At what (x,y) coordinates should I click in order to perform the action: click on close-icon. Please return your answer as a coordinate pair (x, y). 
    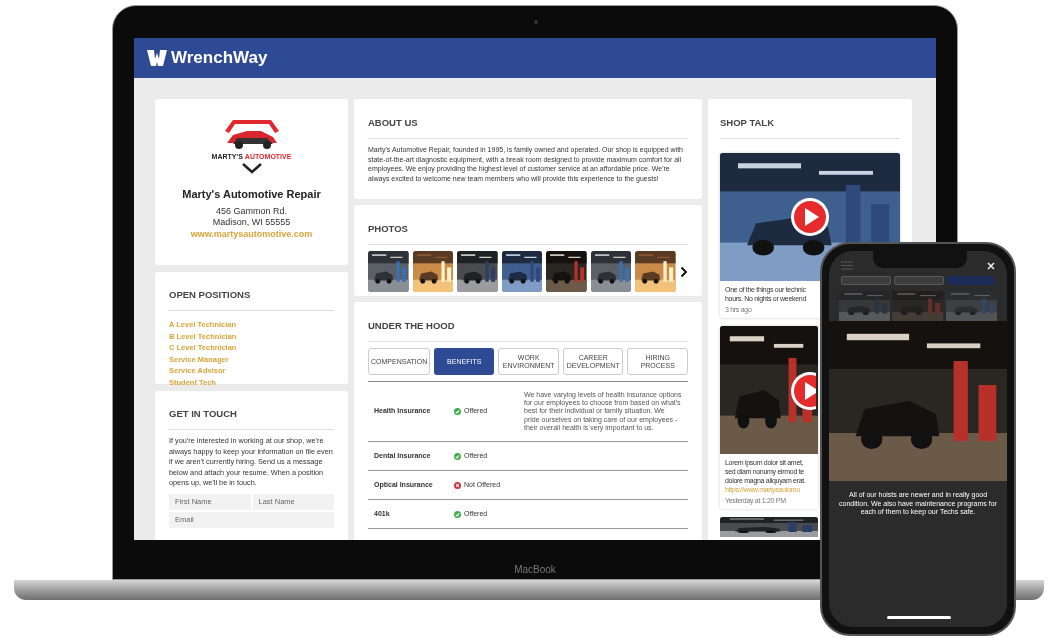
    Looking at the image, I should click on (991, 265).